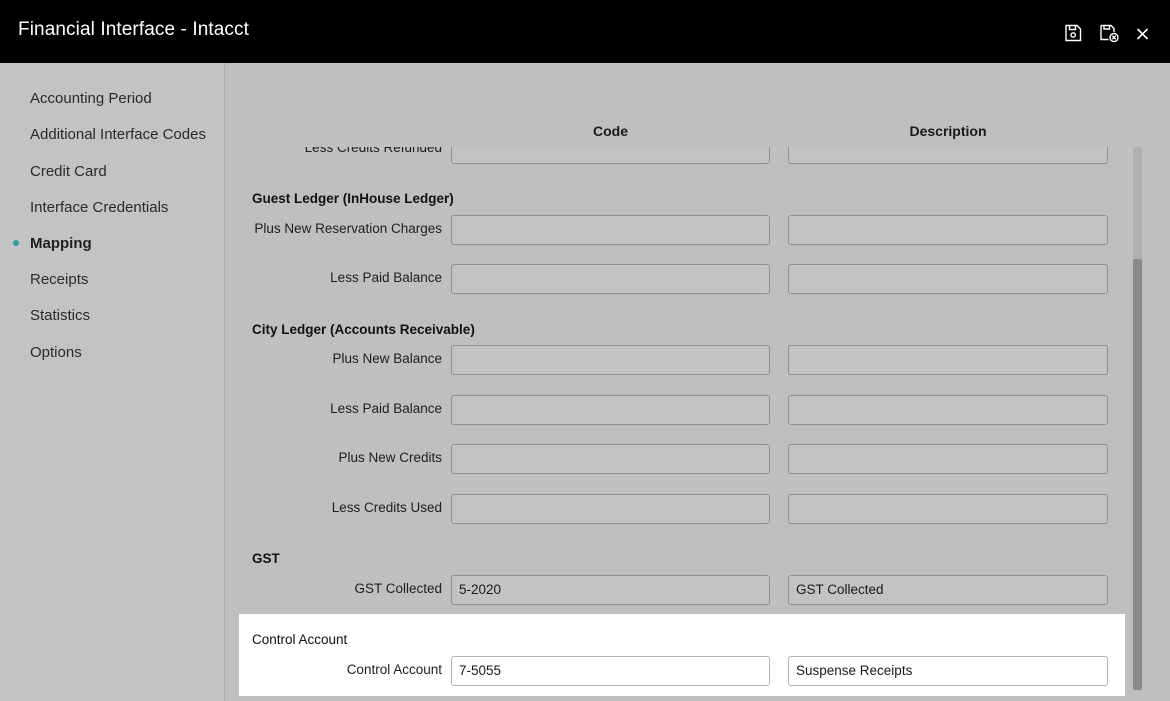 The height and width of the screenshot is (701, 1170). What do you see at coordinates (1073, 33) in the screenshot?
I see `save-icon` at bounding box center [1073, 33].